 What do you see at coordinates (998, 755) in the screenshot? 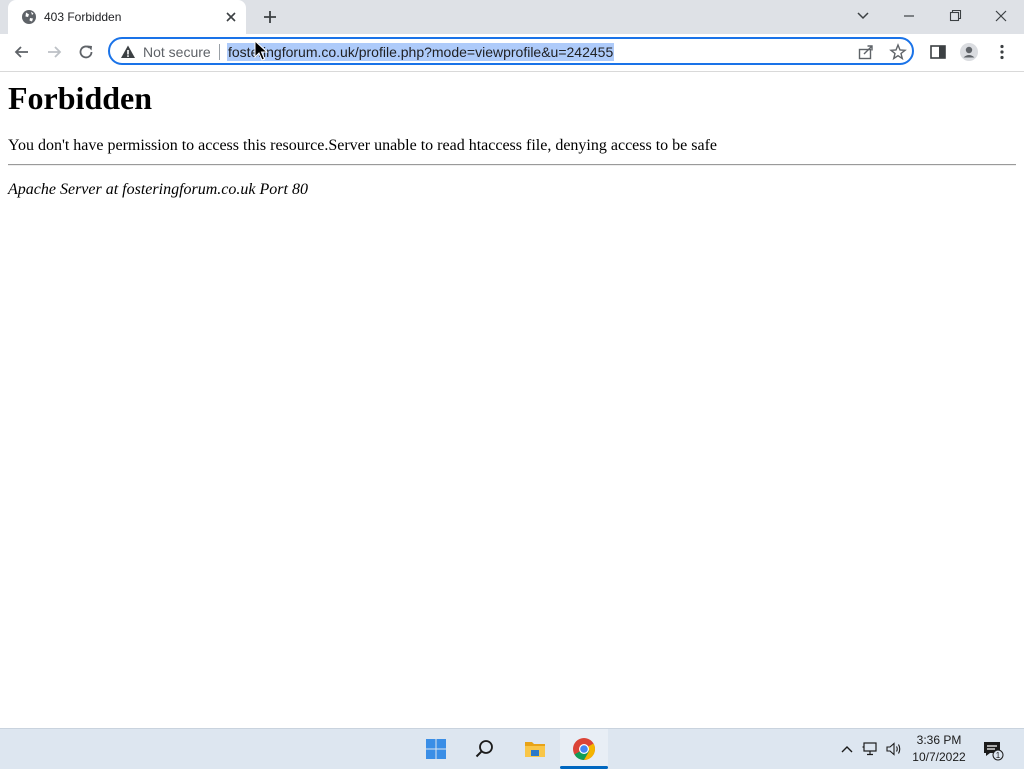
I see `notification-count: 1` at bounding box center [998, 755].